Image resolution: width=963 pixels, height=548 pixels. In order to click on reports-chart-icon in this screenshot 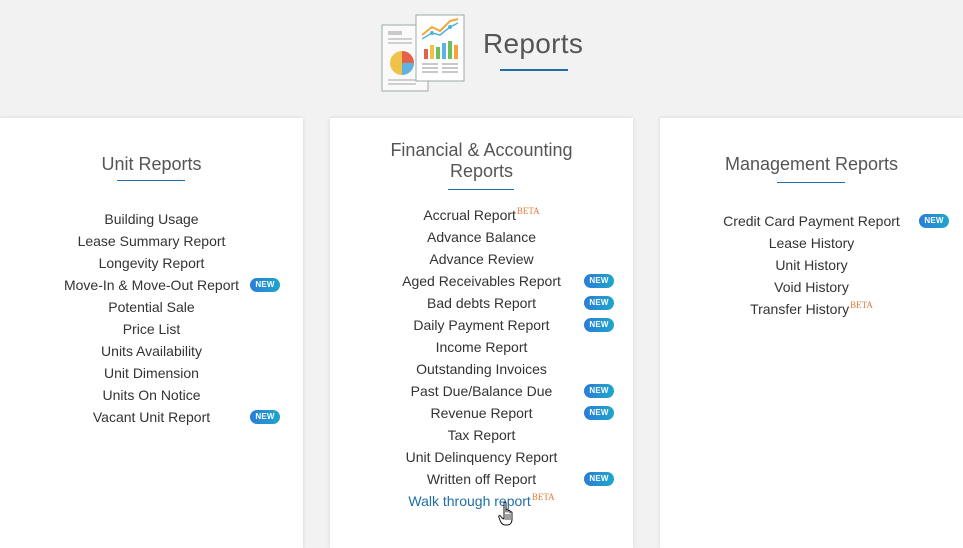, I will do `click(423, 53)`.